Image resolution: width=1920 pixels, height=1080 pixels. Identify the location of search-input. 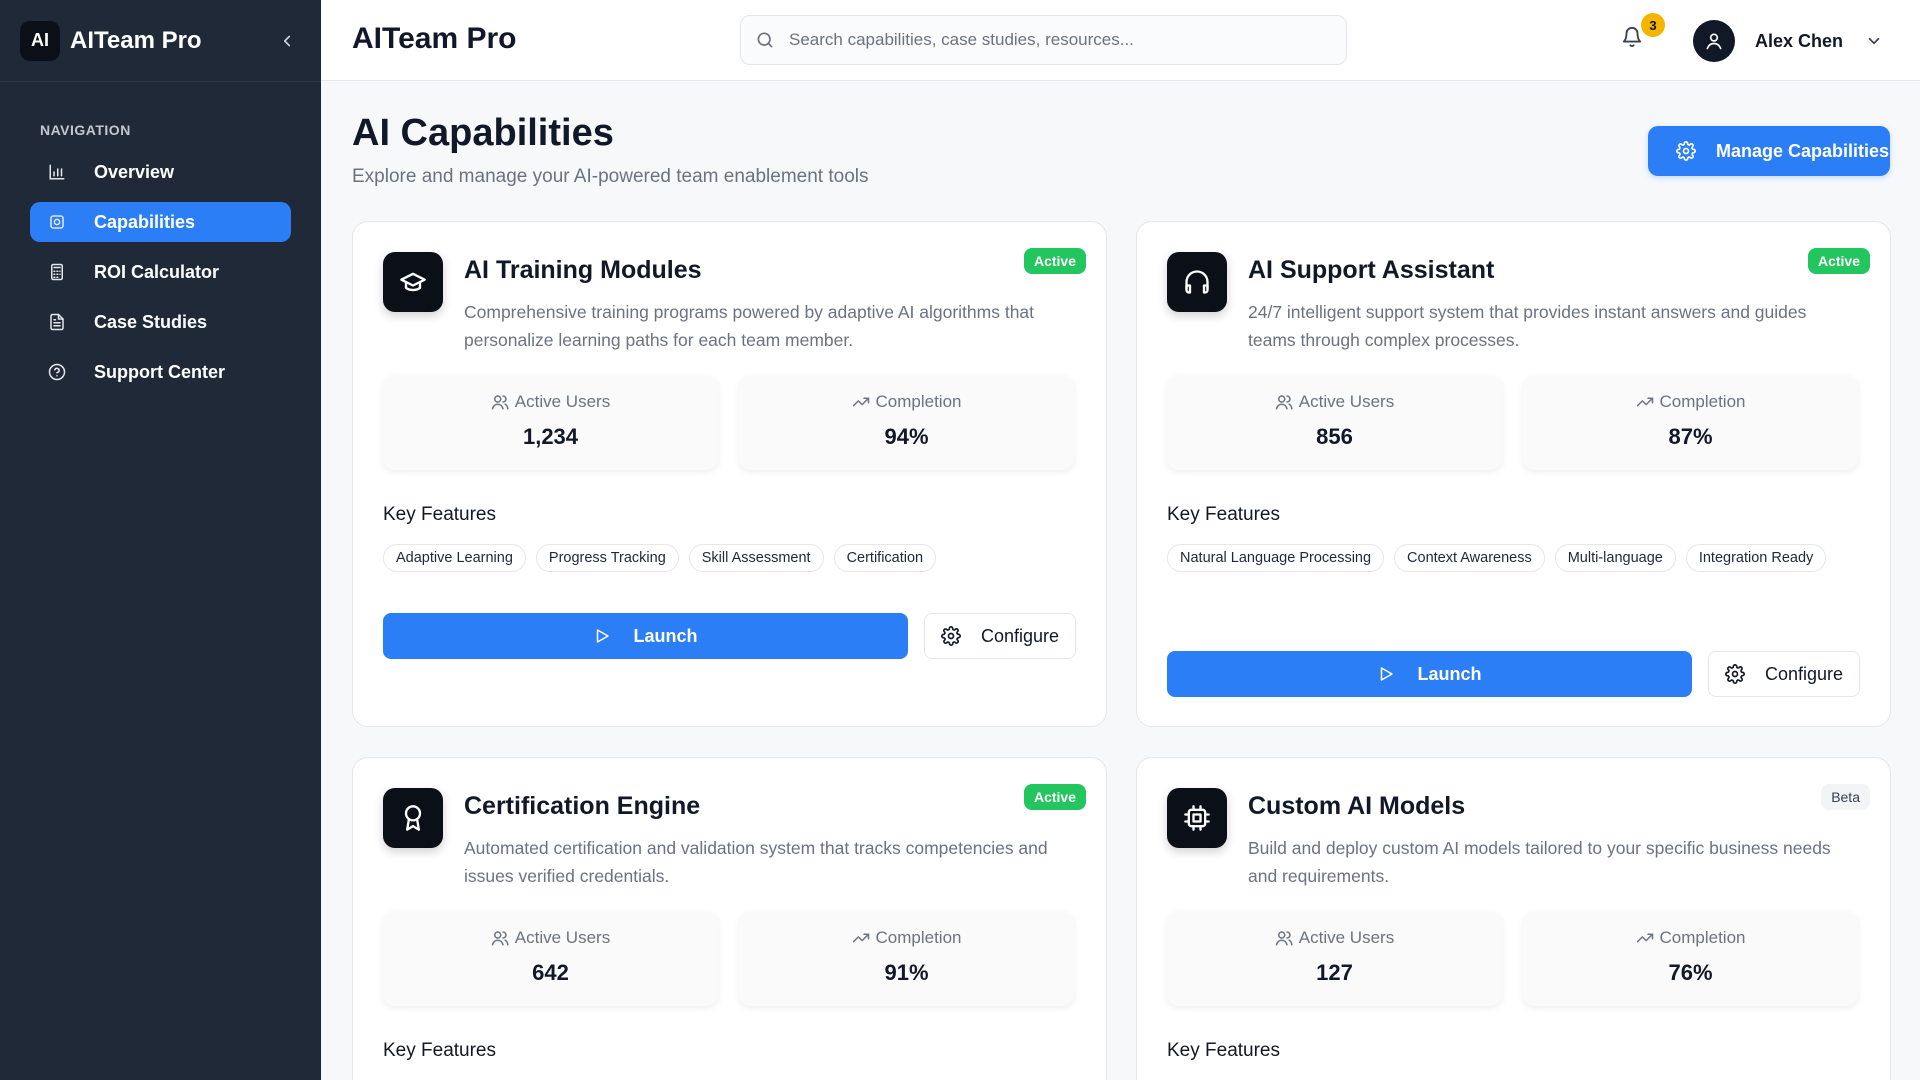
(1049, 40).